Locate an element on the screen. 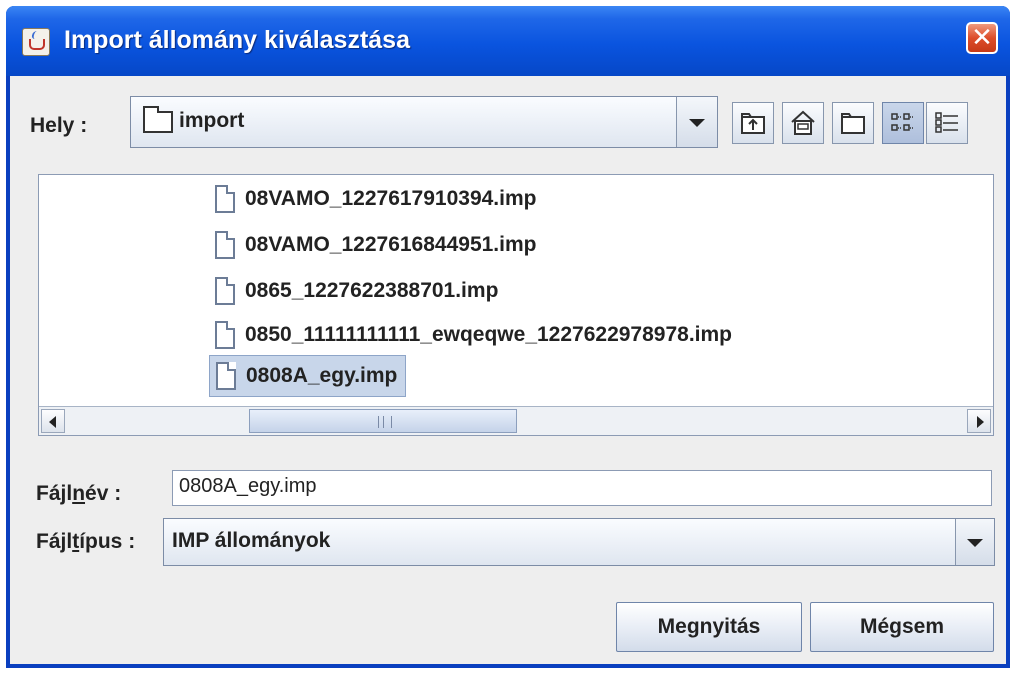 This screenshot has width=1015, height=673. scrollbar-thumb is located at coordinates (383, 421).